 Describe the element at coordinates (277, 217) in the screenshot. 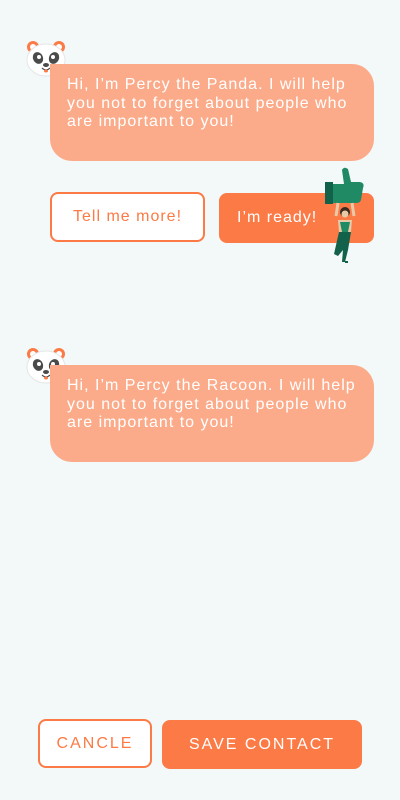

I see `im-ready-label: I’m ready!` at that location.